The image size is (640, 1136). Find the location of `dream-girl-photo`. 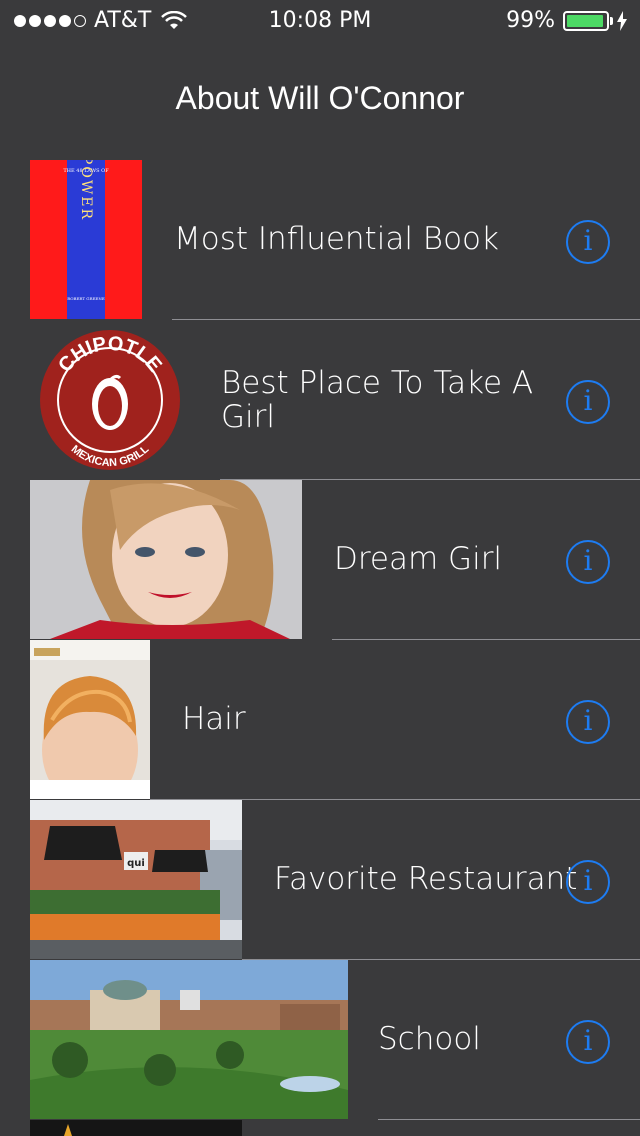

dream-girl-photo is located at coordinates (166, 559).